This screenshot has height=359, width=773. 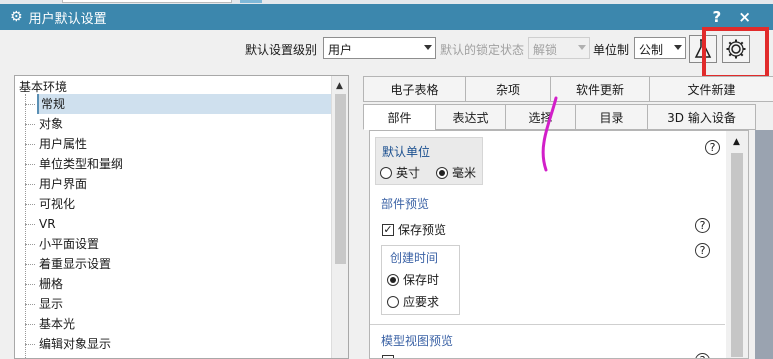 I want to click on on-save-label: 保存时, so click(x=421, y=280).